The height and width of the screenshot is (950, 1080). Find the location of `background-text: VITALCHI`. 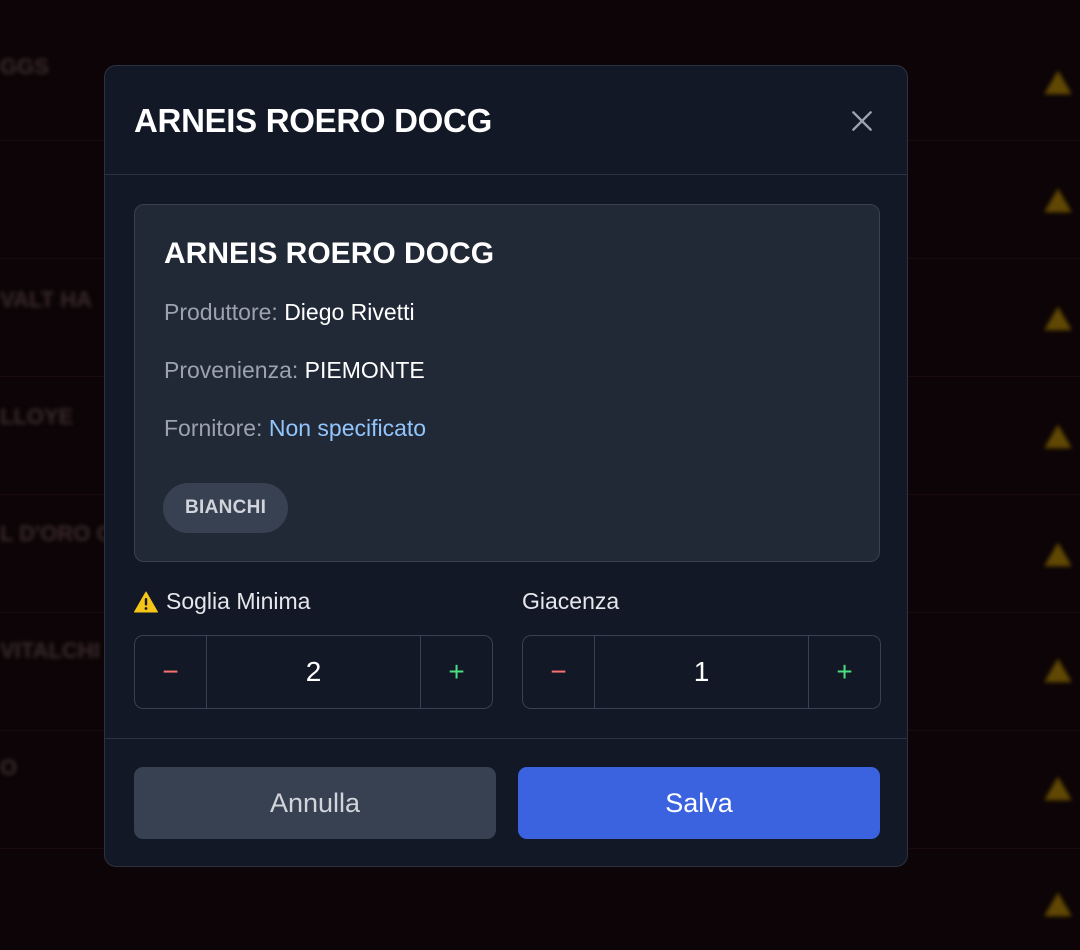

background-text: VITALCHI is located at coordinates (50, 650).